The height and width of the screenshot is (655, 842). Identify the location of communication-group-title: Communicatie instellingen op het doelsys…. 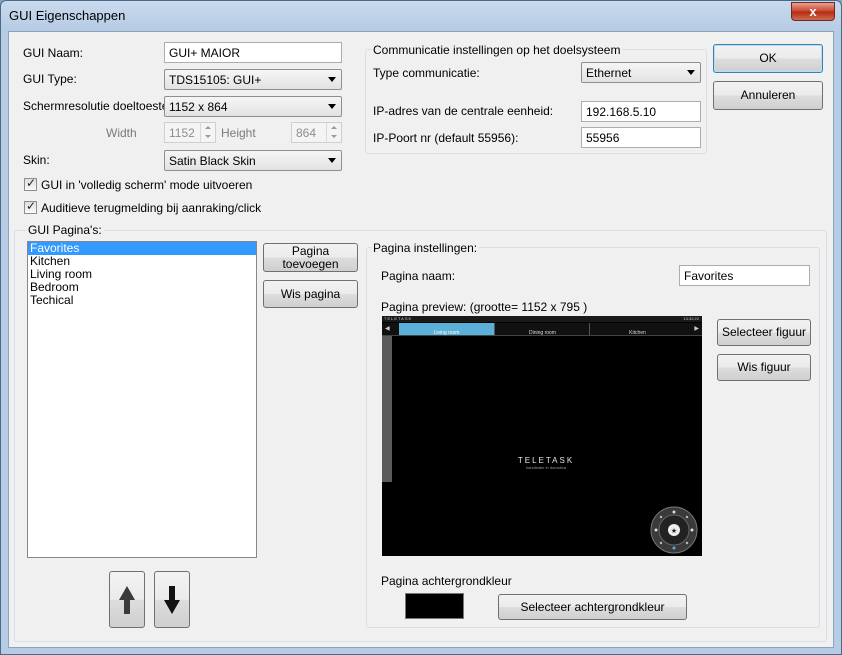
(497, 50).